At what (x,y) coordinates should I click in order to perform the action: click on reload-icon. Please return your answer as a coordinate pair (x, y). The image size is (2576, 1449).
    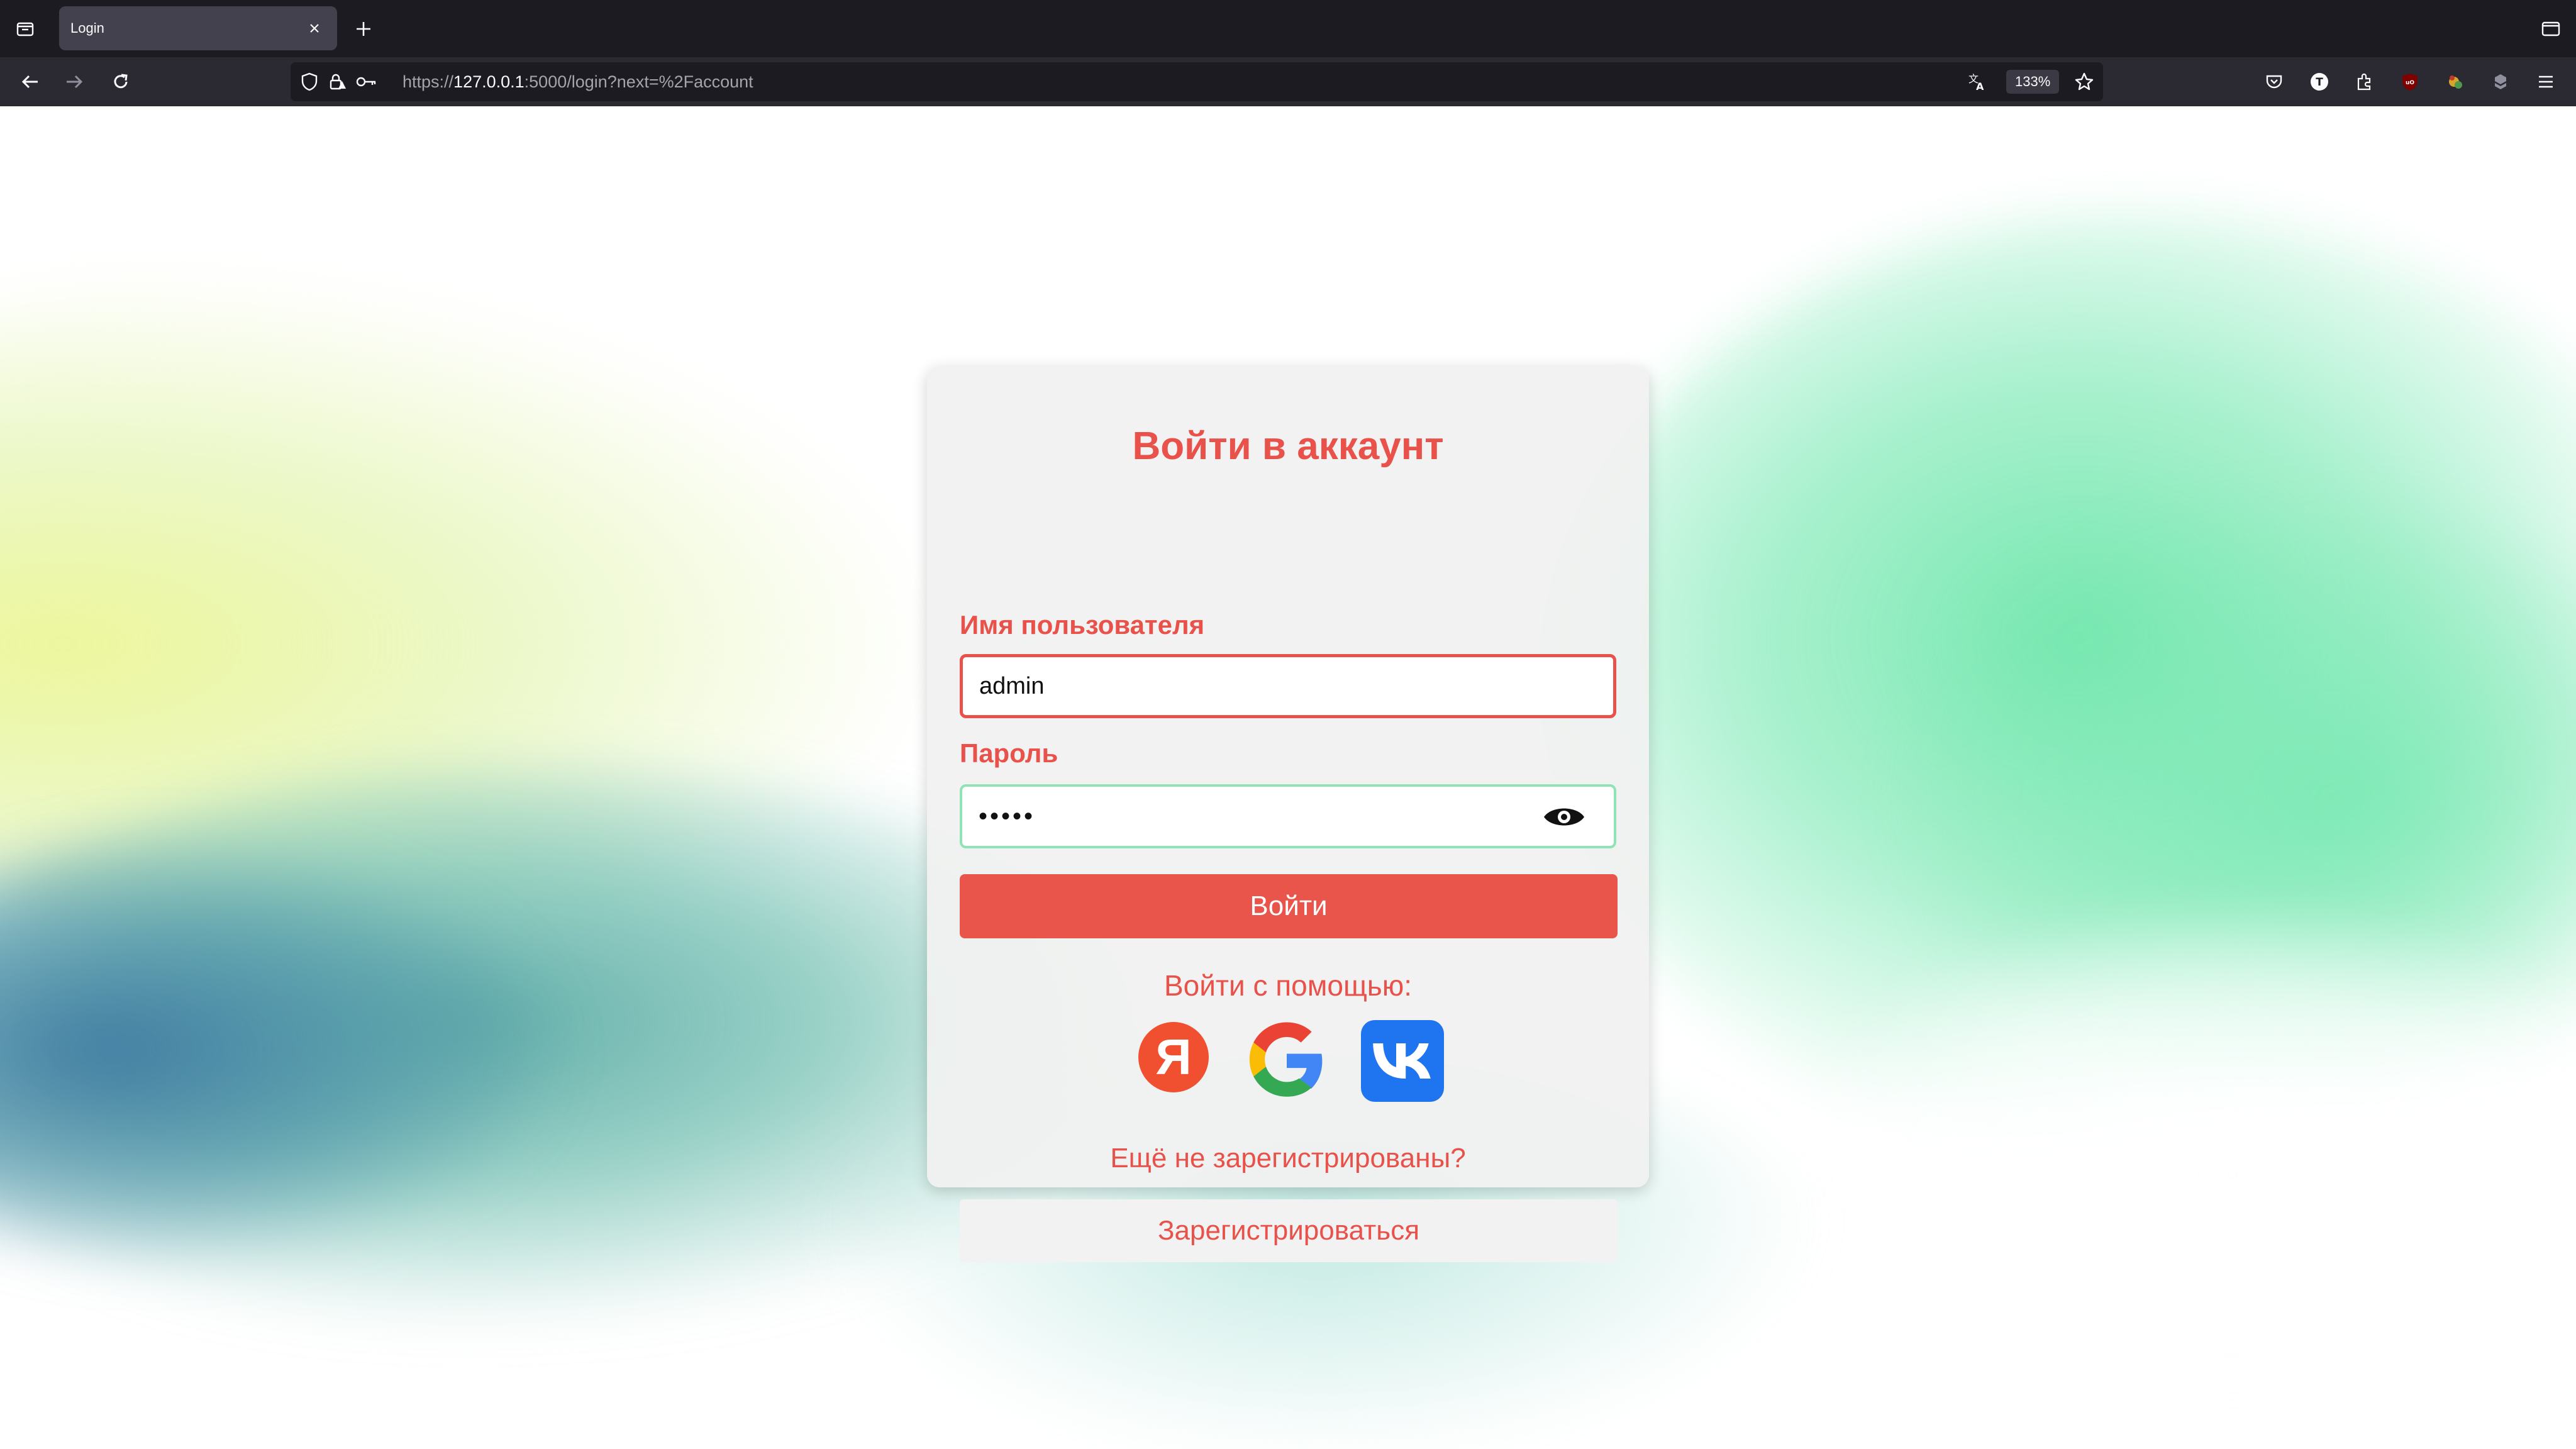
    Looking at the image, I should click on (121, 82).